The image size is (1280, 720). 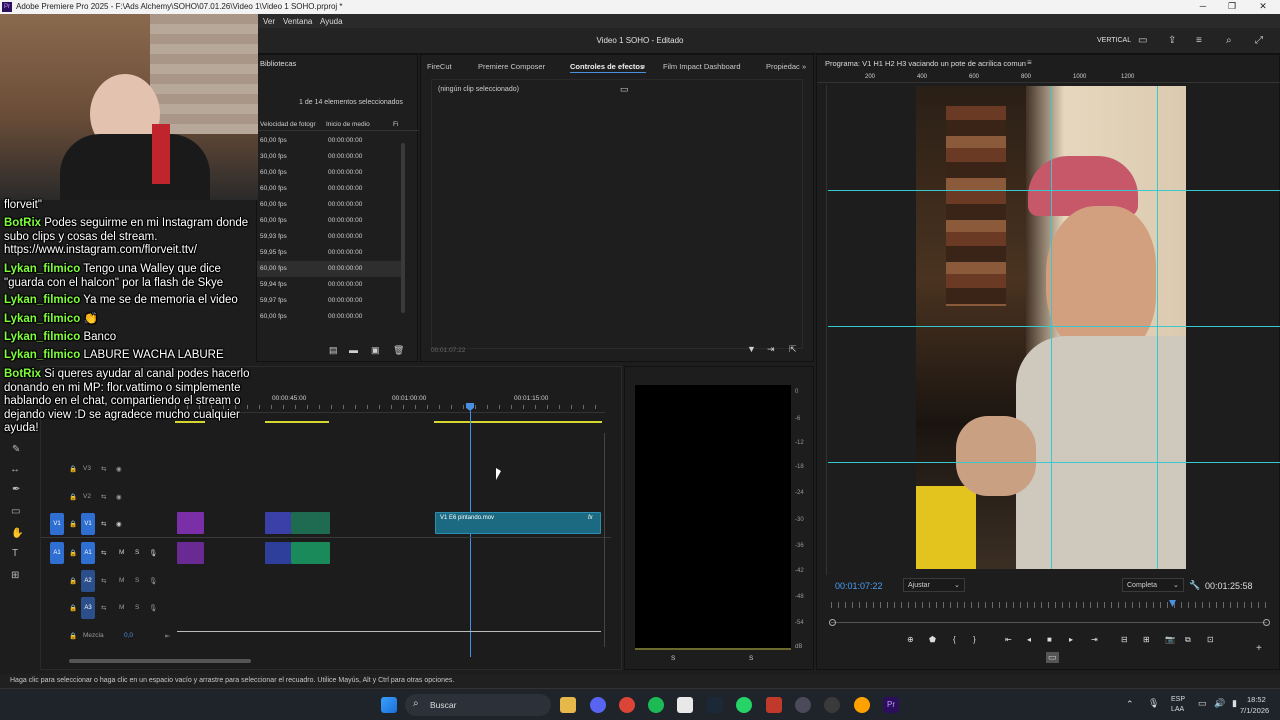 What do you see at coordinates (1188, 640) in the screenshot?
I see `compare-icon: ⧉` at bounding box center [1188, 640].